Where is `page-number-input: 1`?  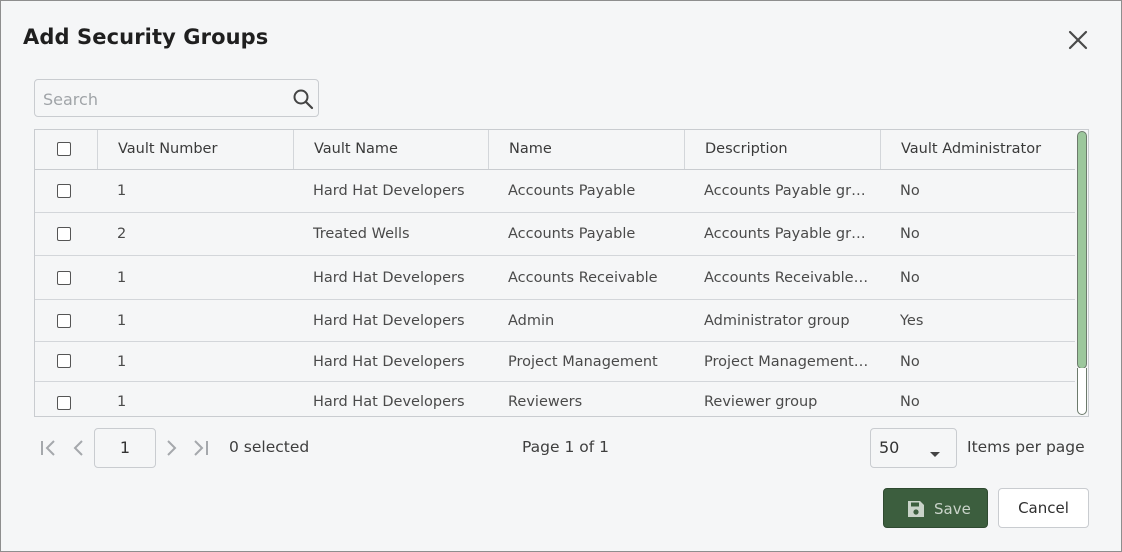 page-number-input: 1 is located at coordinates (125, 448).